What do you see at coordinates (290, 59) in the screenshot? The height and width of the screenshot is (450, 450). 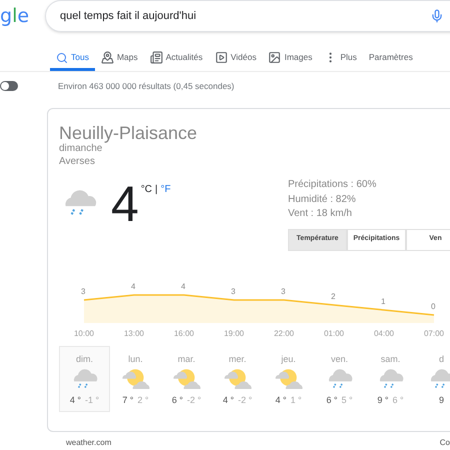 I see `search-tab: Images` at bounding box center [290, 59].